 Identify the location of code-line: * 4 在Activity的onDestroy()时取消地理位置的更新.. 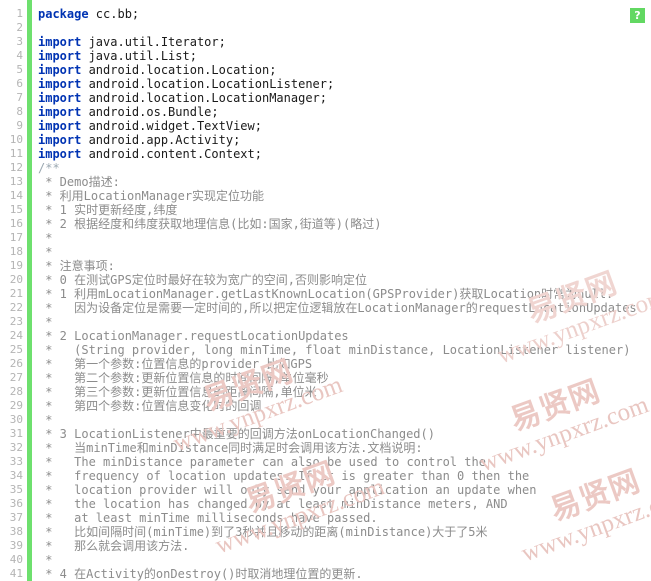
(200, 574).